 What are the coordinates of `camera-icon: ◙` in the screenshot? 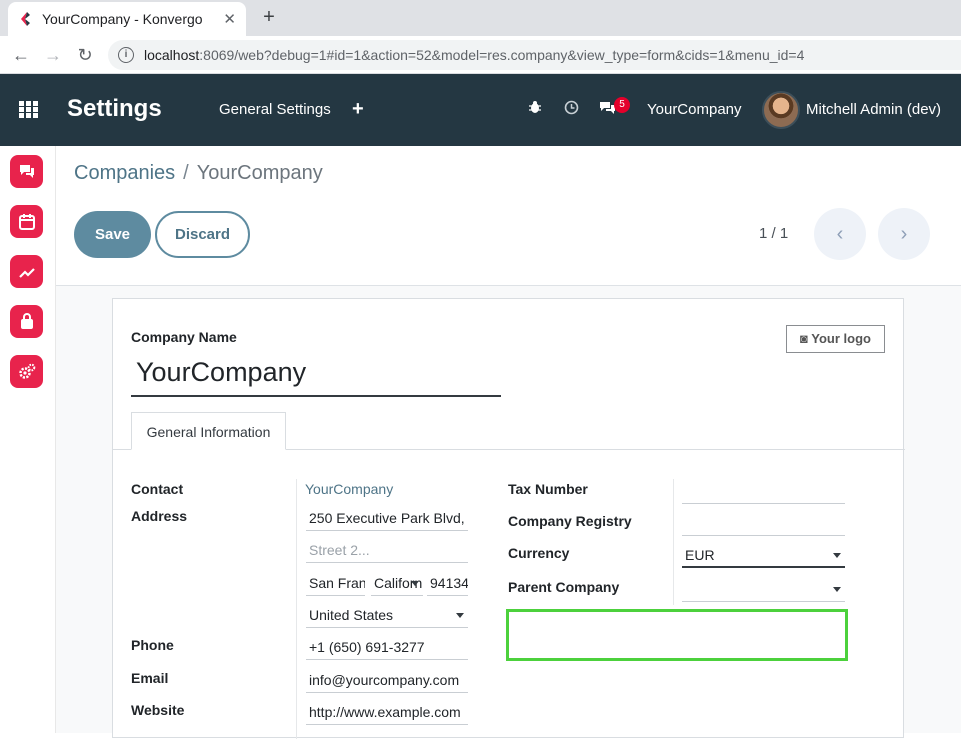 It's located at (804, 338).